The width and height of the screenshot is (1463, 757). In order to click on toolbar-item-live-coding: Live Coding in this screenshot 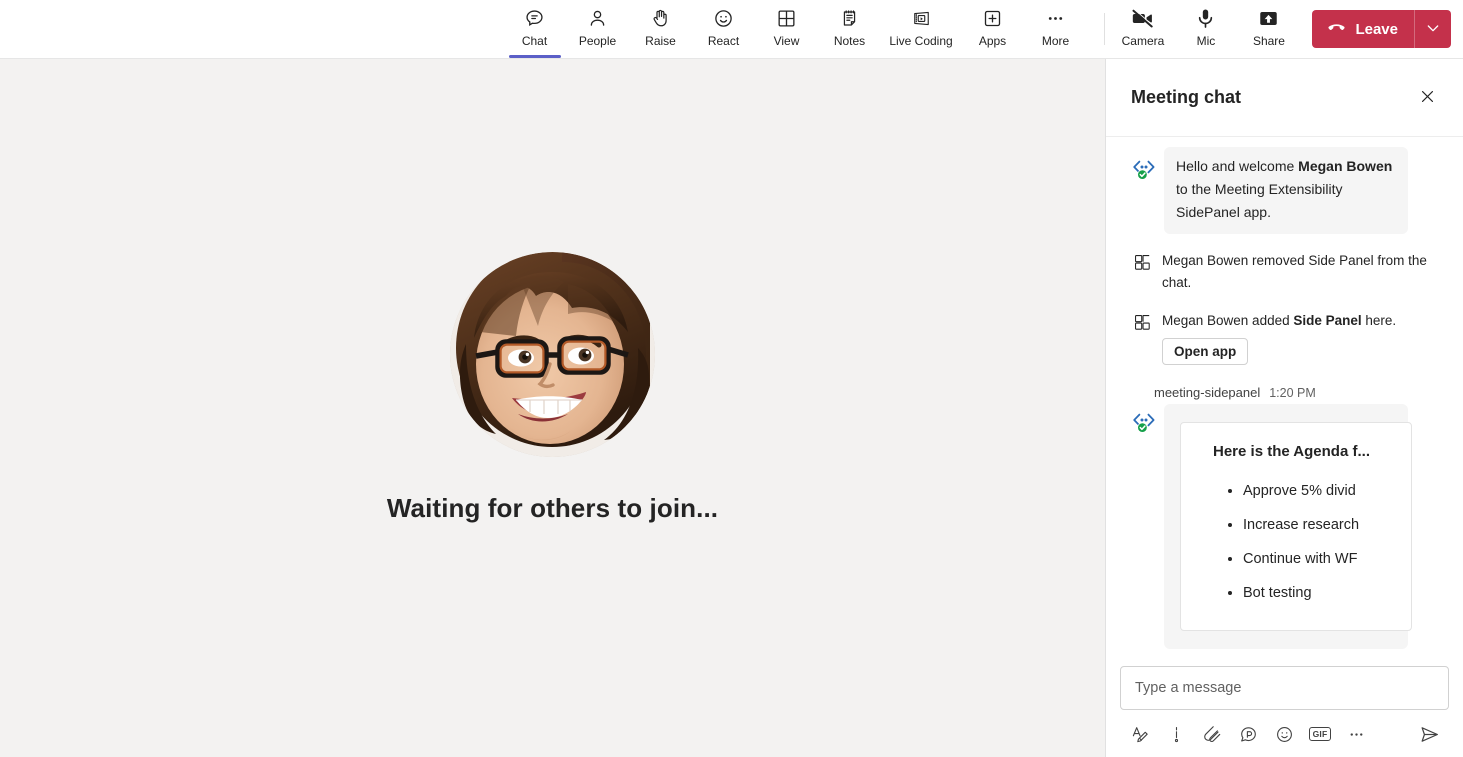, I will do `click(921, 29)`.